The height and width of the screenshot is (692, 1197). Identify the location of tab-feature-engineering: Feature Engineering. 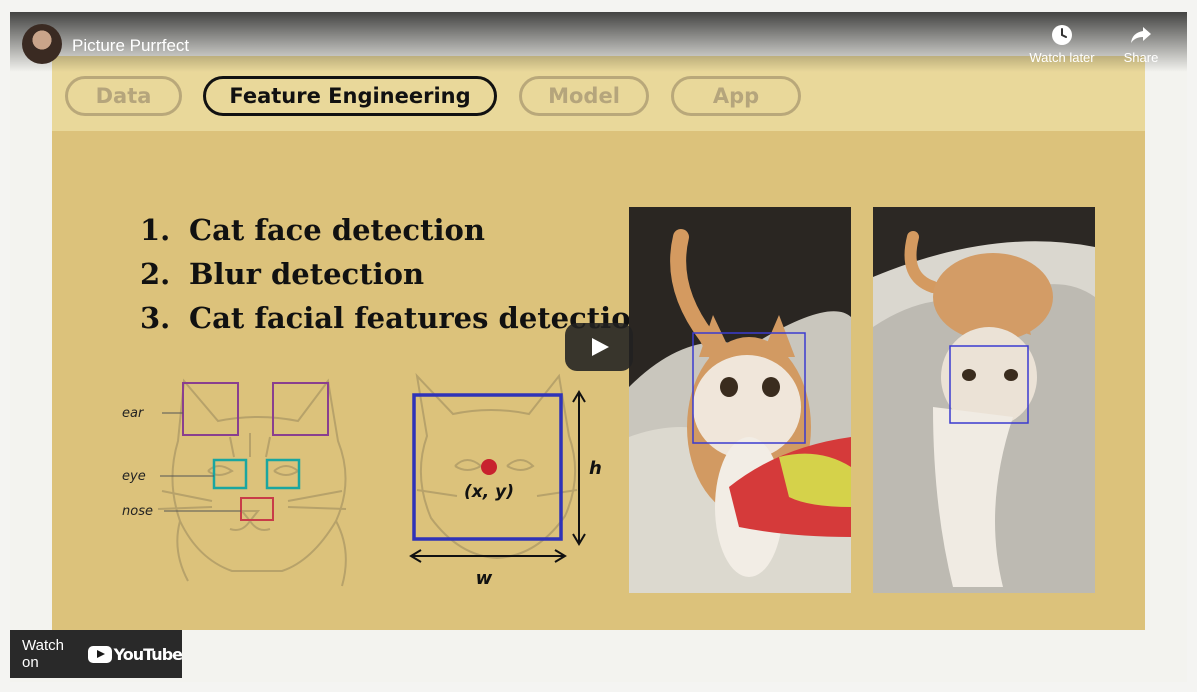
(350, 96).